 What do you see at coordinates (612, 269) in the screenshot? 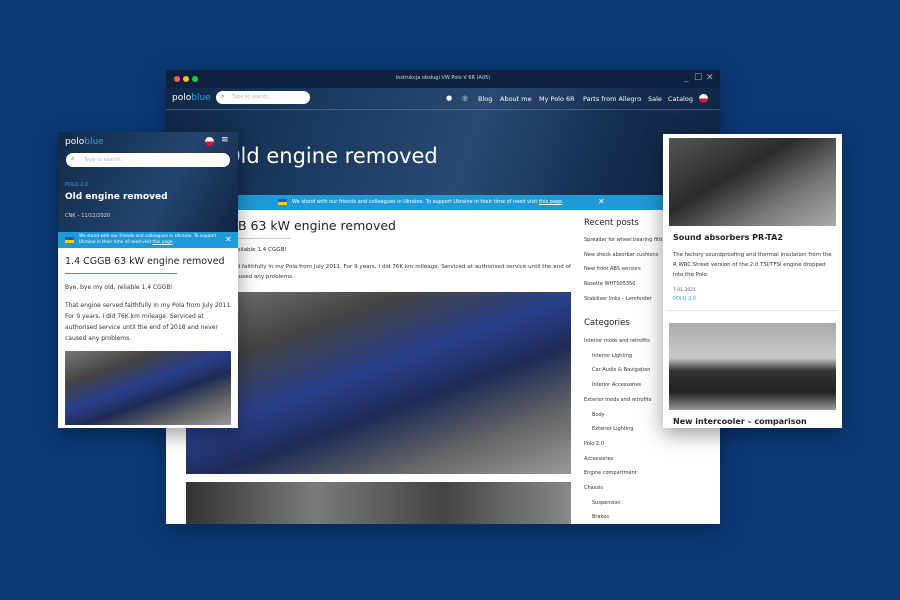
I see `recent-post-link: New front ABS sensors` at bounding box center [612, 269].